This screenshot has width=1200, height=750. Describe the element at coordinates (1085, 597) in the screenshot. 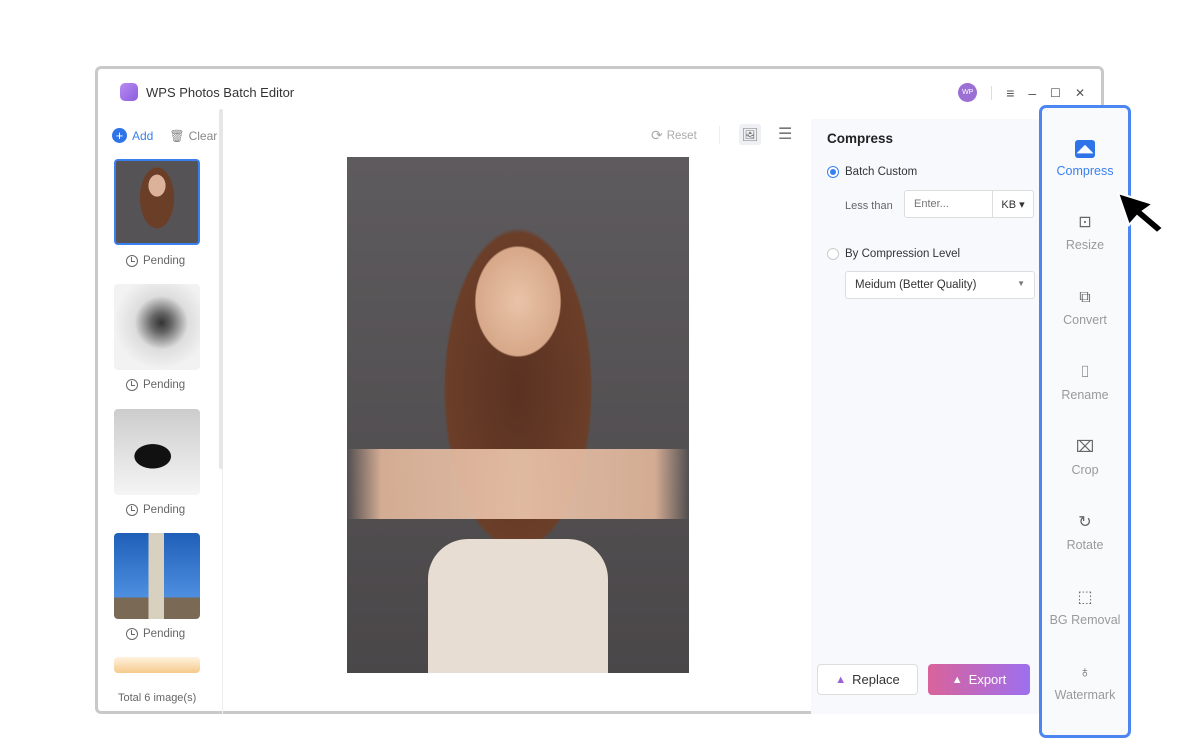

I see `bg-removal-icon: ⬚` at that location.